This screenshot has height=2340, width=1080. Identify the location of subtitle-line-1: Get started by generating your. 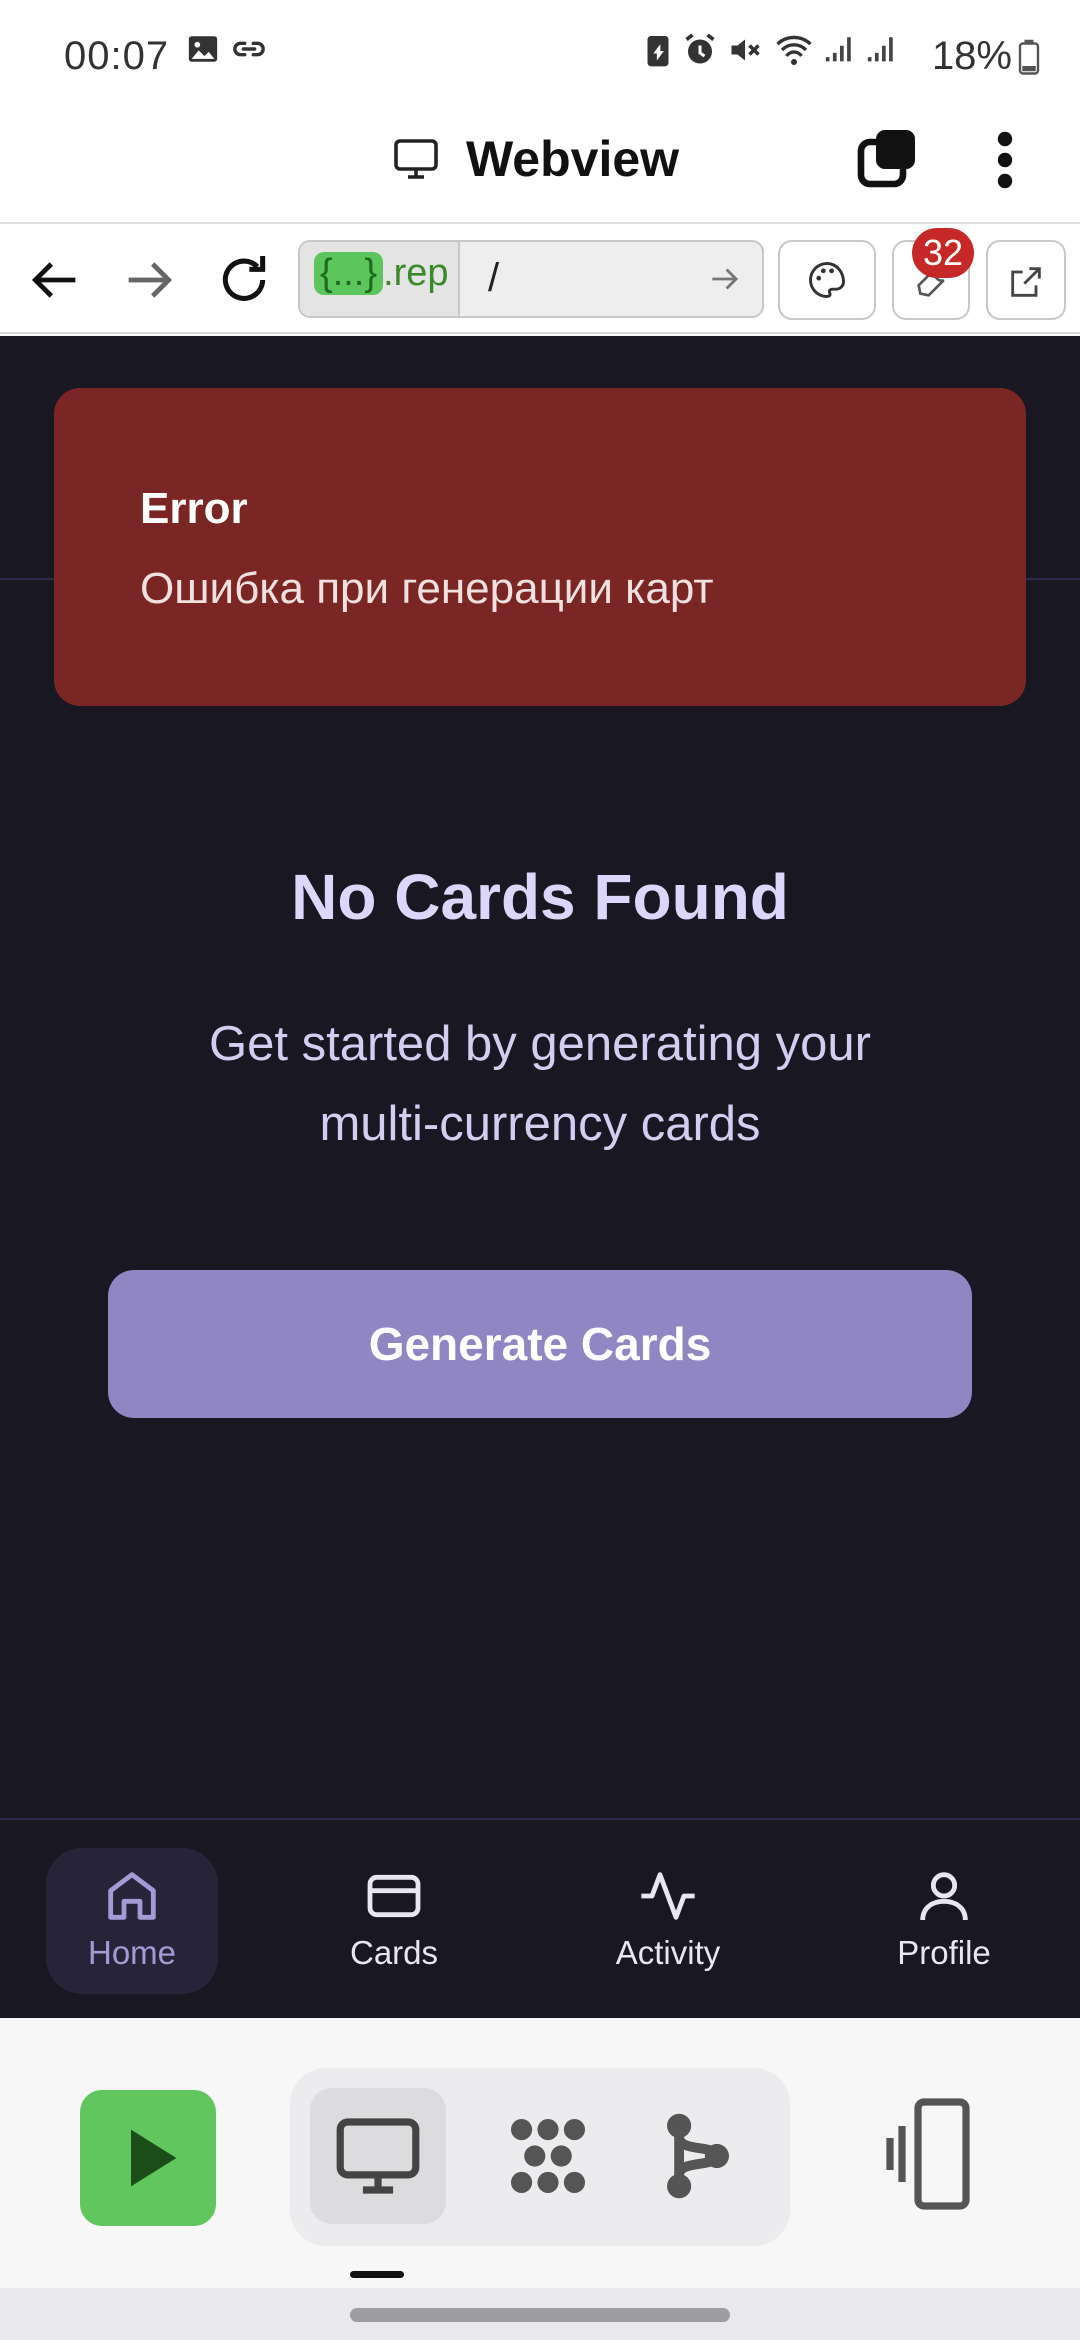
(540, 1044).